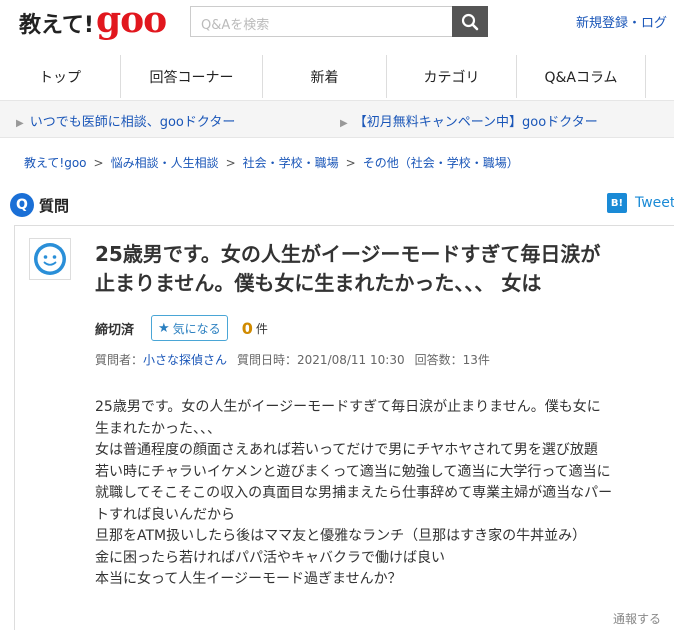  What do you see at coordinates (318, 283) in the screenshot?
I see `question-title-line: 止まりません。僕も女に生まれたかった、、、 女は` at bounding box center [318, 283].